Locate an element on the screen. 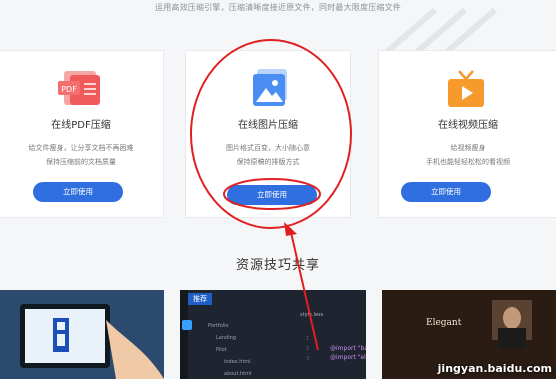 Image resolution: width=556 pixels, height=379 pixels. highlight-circle is located at coordinates (271, 134).